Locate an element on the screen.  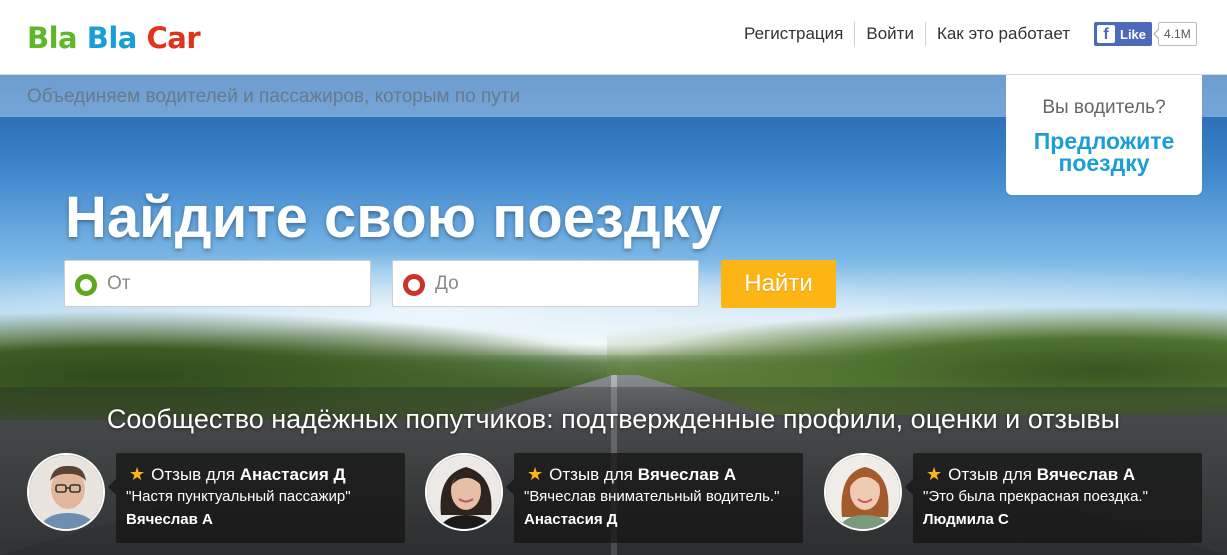
to-input is located at coordinates (562, 283).